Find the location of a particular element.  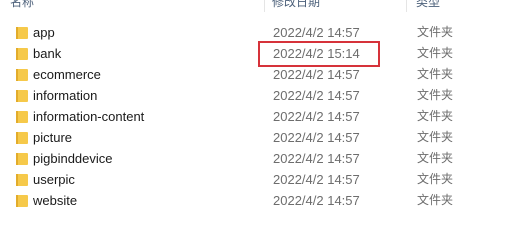

column-header-date-label: 修改日期 is located at coordinates (296, 4).